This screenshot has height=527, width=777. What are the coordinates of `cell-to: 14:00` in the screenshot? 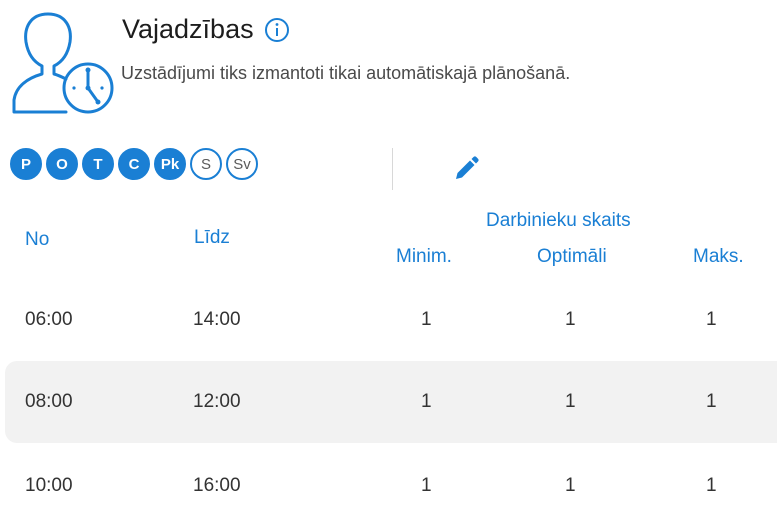 It's located at (217, 319).